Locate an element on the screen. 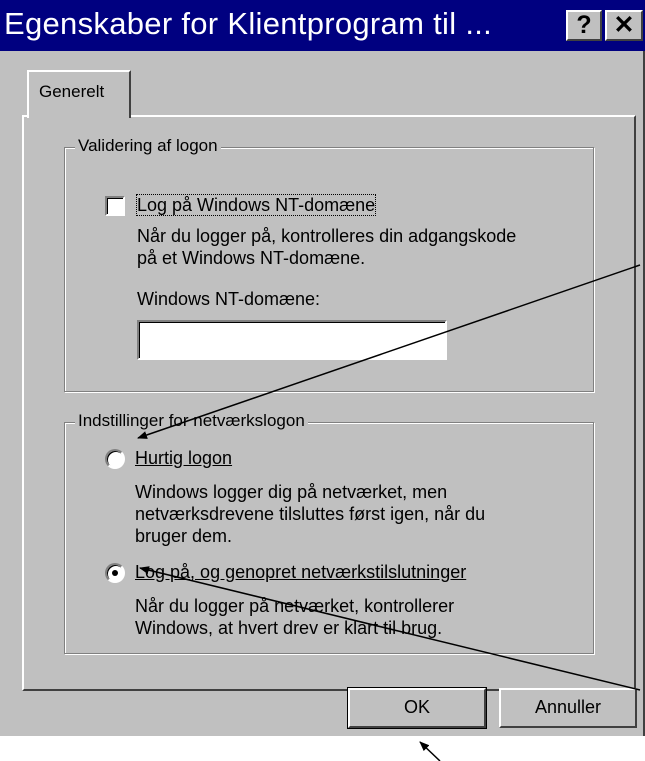  restore-connections-radio is located at coordinates (115, 573).